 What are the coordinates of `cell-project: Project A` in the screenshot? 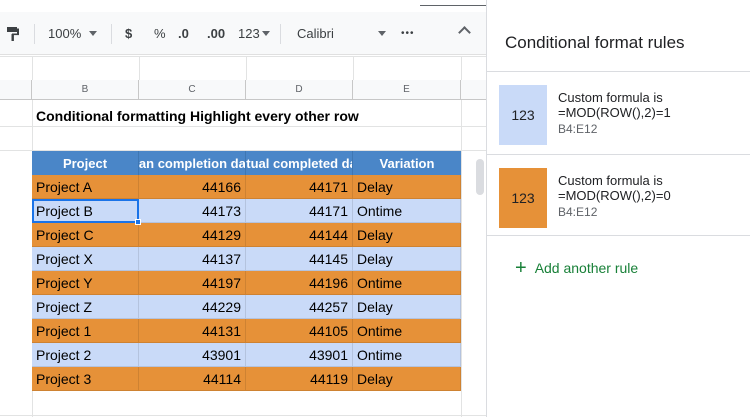 It's located at (85, 187).